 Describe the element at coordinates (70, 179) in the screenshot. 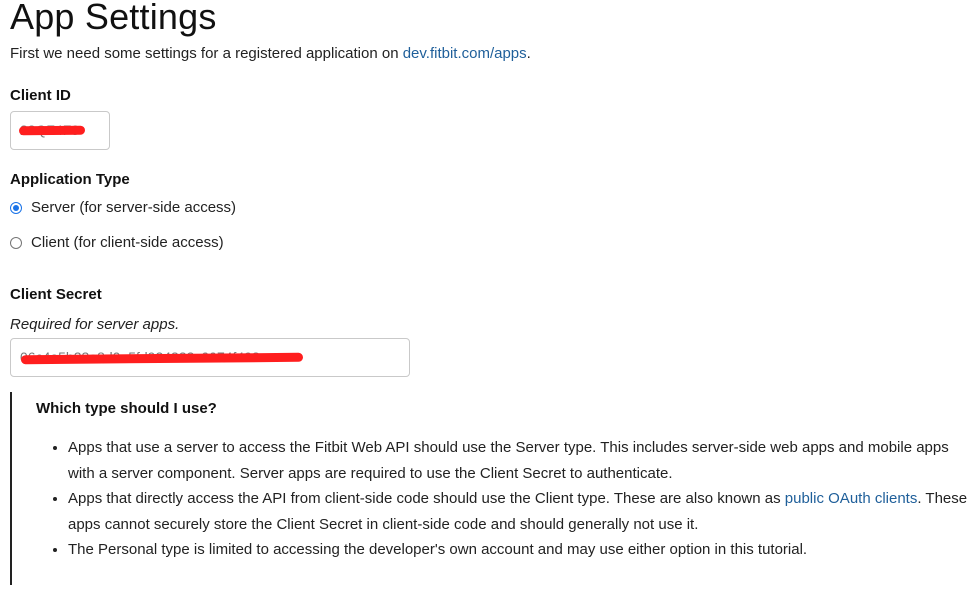

I see `application-type-label: Application Type` at that location.